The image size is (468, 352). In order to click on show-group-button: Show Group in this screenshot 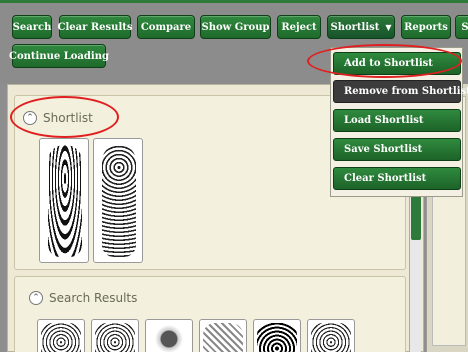, I will do `click(235, 27)`.